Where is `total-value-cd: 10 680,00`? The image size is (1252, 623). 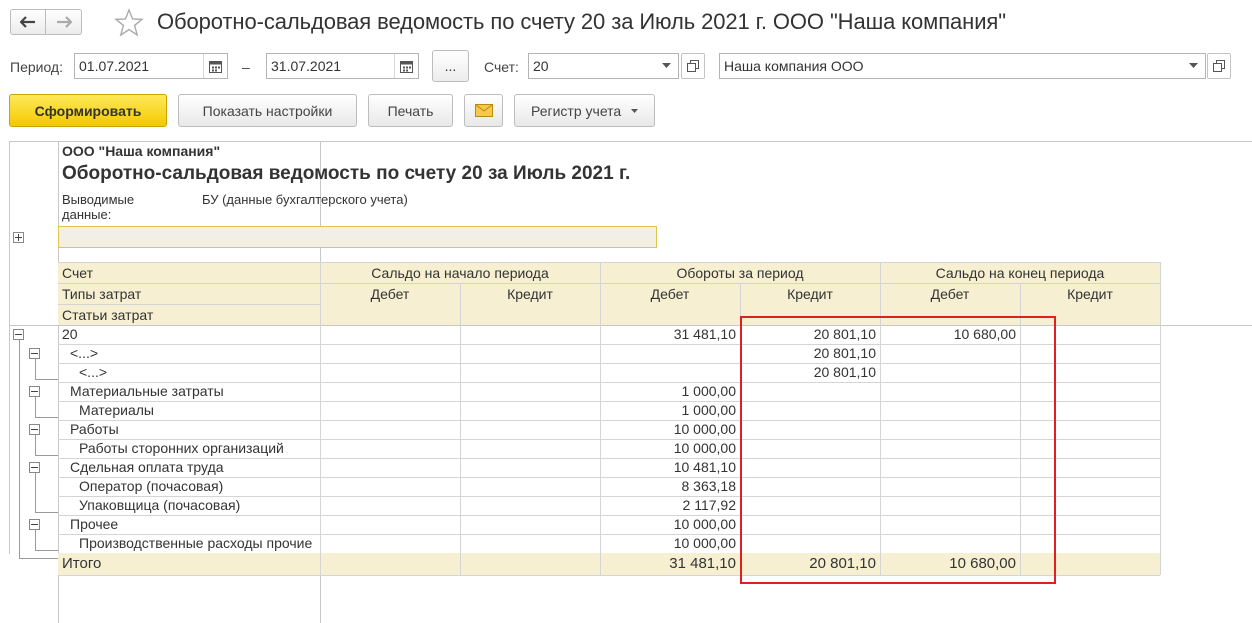 total-value-cd: 10 680,00 is located at coordinates (982, 563).